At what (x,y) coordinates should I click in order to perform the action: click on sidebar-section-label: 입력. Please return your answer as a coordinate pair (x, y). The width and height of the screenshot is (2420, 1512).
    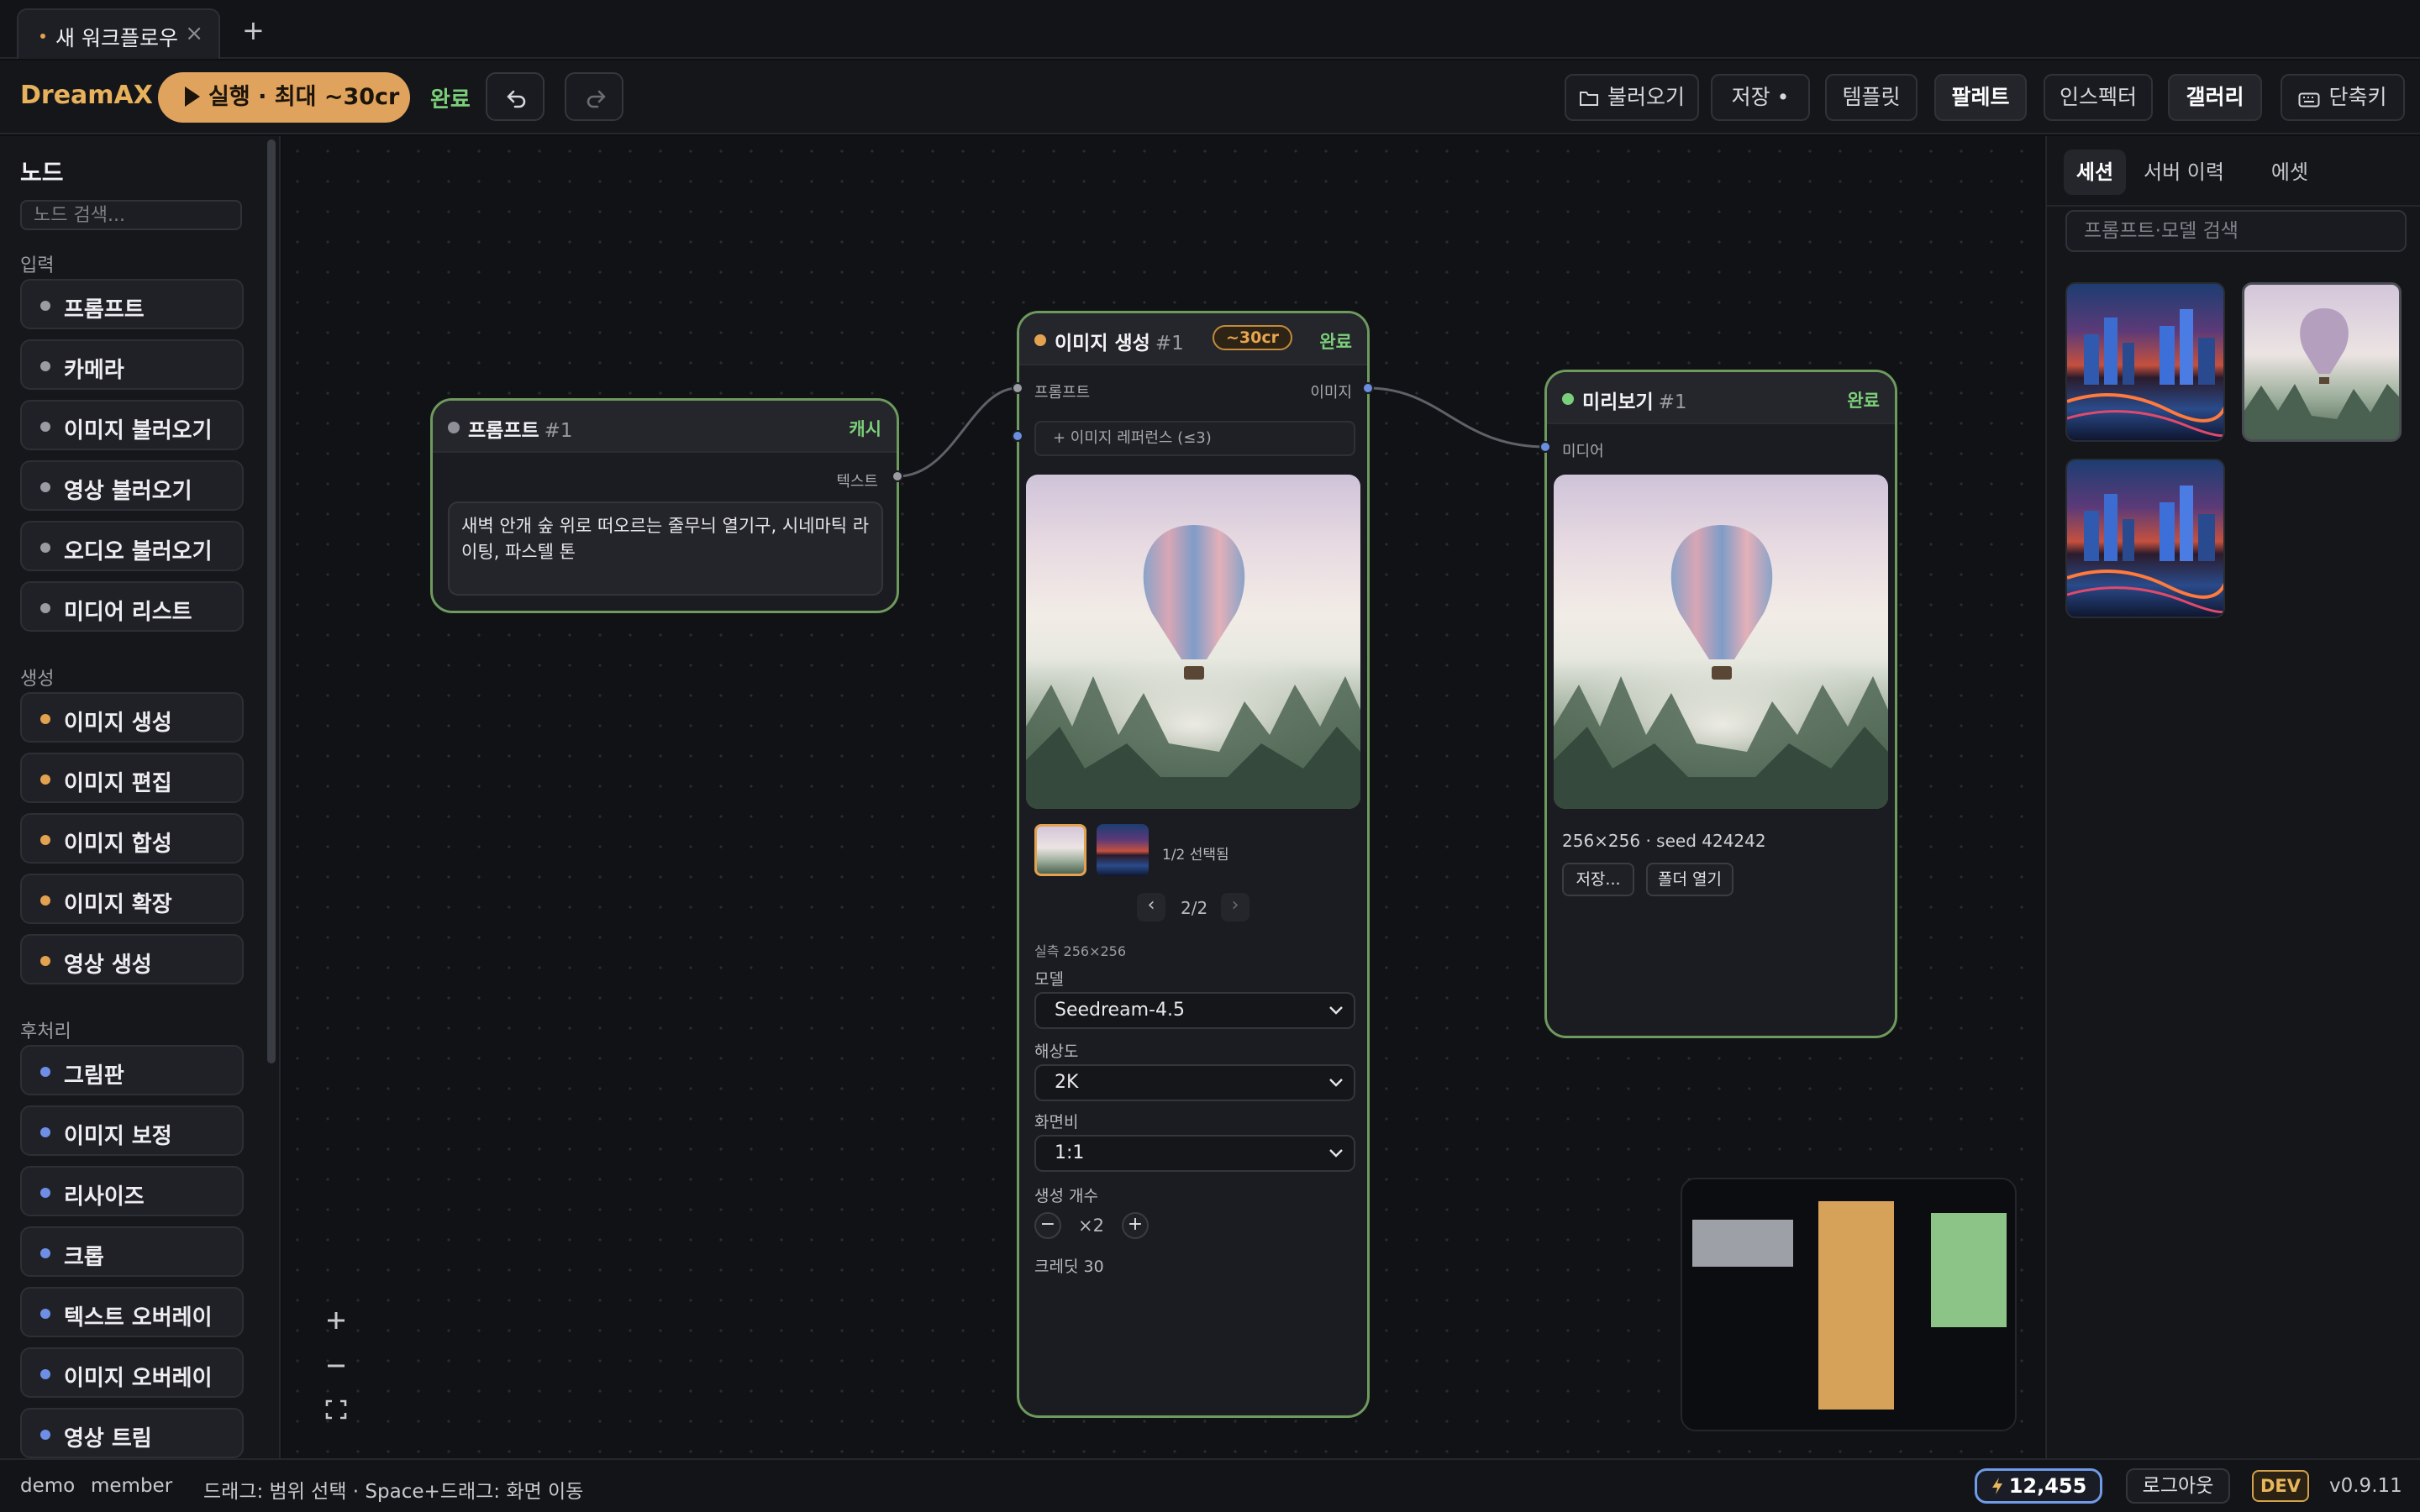
    Looking at the image, I should click on (37, 265).